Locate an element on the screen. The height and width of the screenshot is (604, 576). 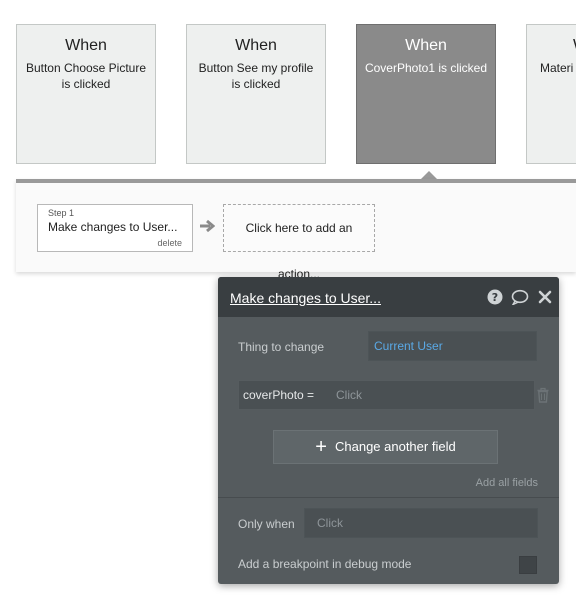
trash-icon is located at coordinates (543, 395).